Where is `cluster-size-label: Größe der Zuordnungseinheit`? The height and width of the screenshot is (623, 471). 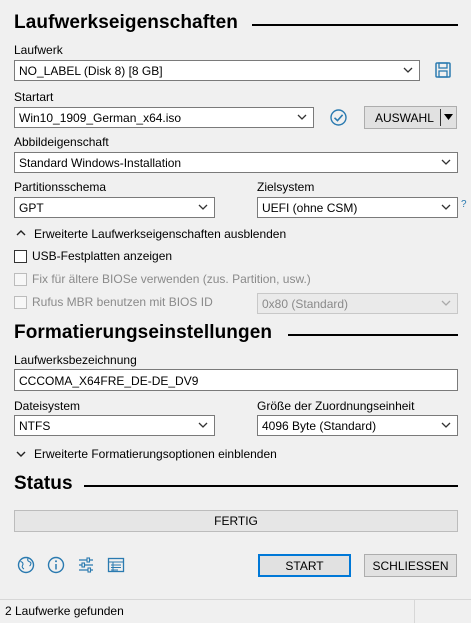 cluster-size-label: Größe der Zuordnungseinheit is located at coordinates (336, 406).